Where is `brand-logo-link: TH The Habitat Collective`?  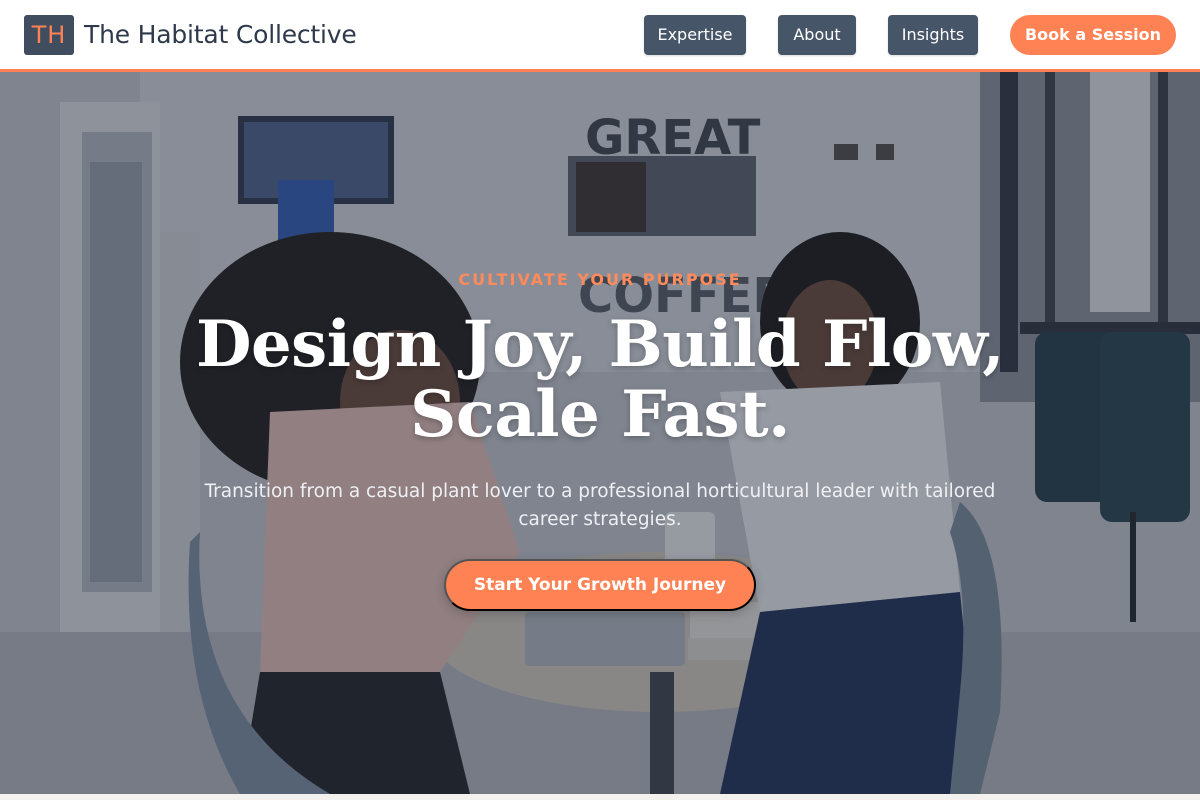 brand-logo-link: TH The Habitat Collective is located at coordinates (190, 34).